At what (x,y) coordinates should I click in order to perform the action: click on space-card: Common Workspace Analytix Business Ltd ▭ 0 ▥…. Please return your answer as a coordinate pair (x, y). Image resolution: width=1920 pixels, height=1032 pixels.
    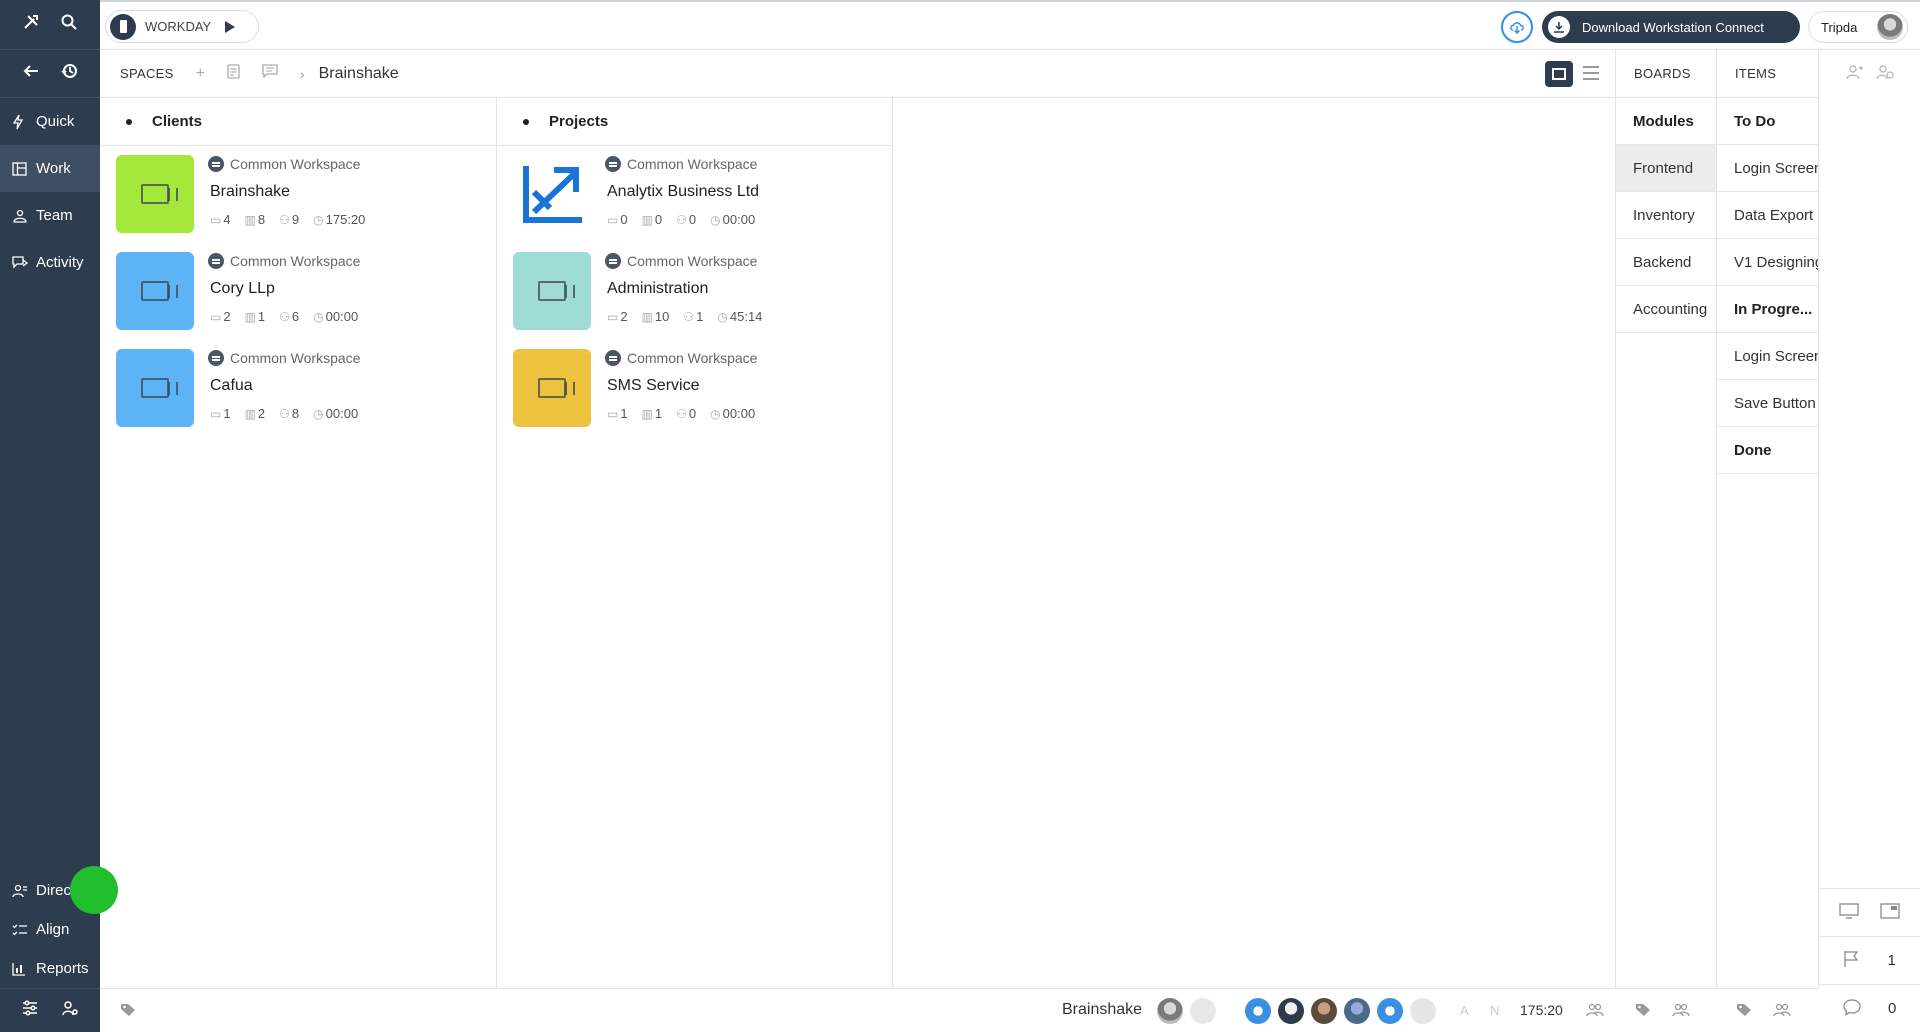
    Looking at the image, I should click on (694, 194).